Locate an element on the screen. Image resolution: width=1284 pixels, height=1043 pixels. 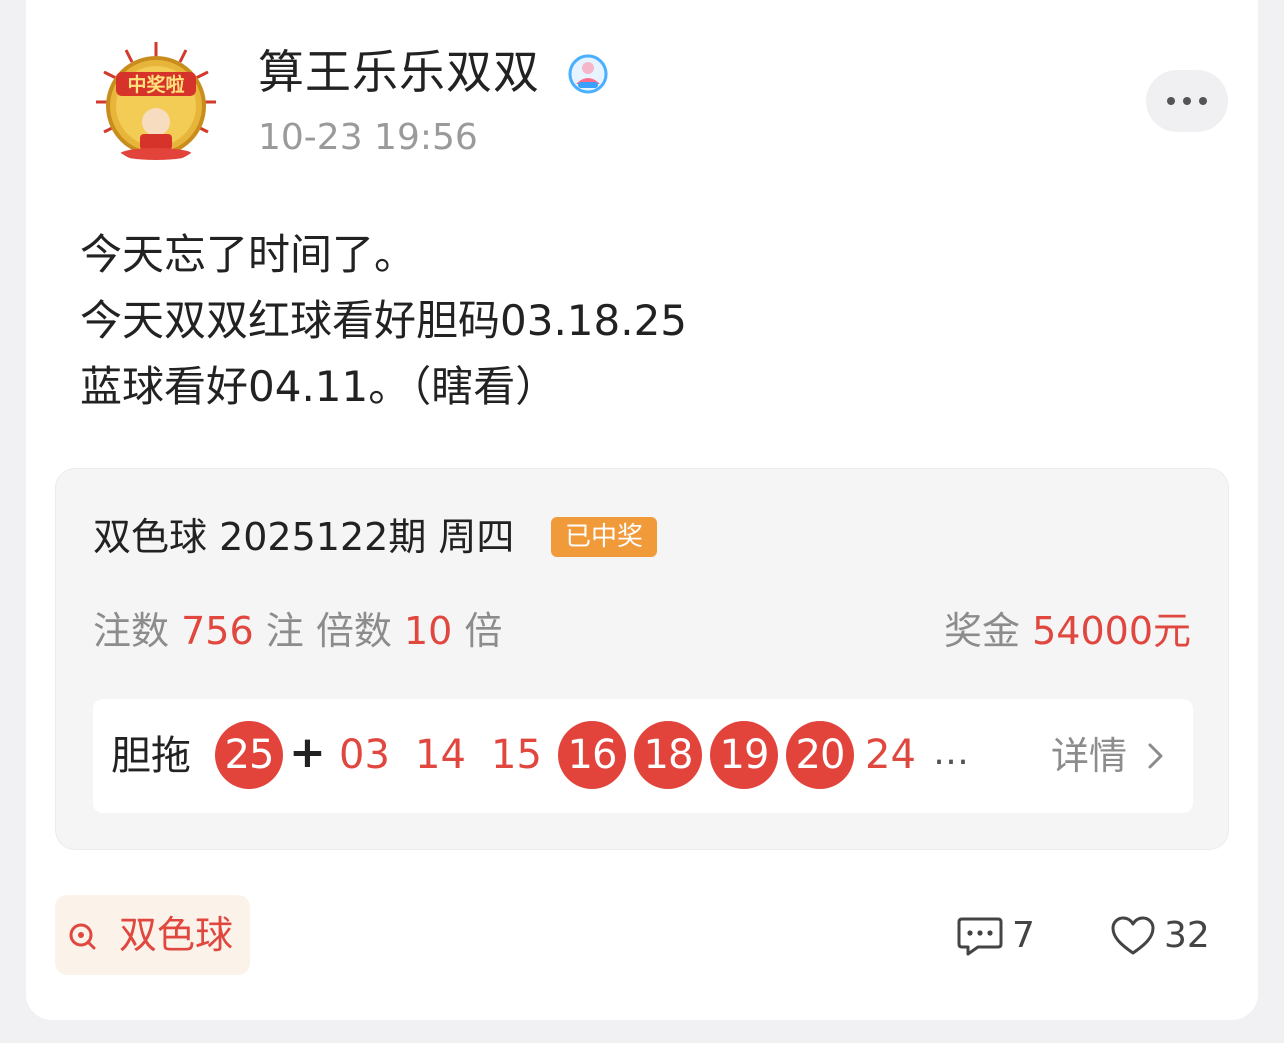
drag-number: 03 is located at coordinates (364, 755).